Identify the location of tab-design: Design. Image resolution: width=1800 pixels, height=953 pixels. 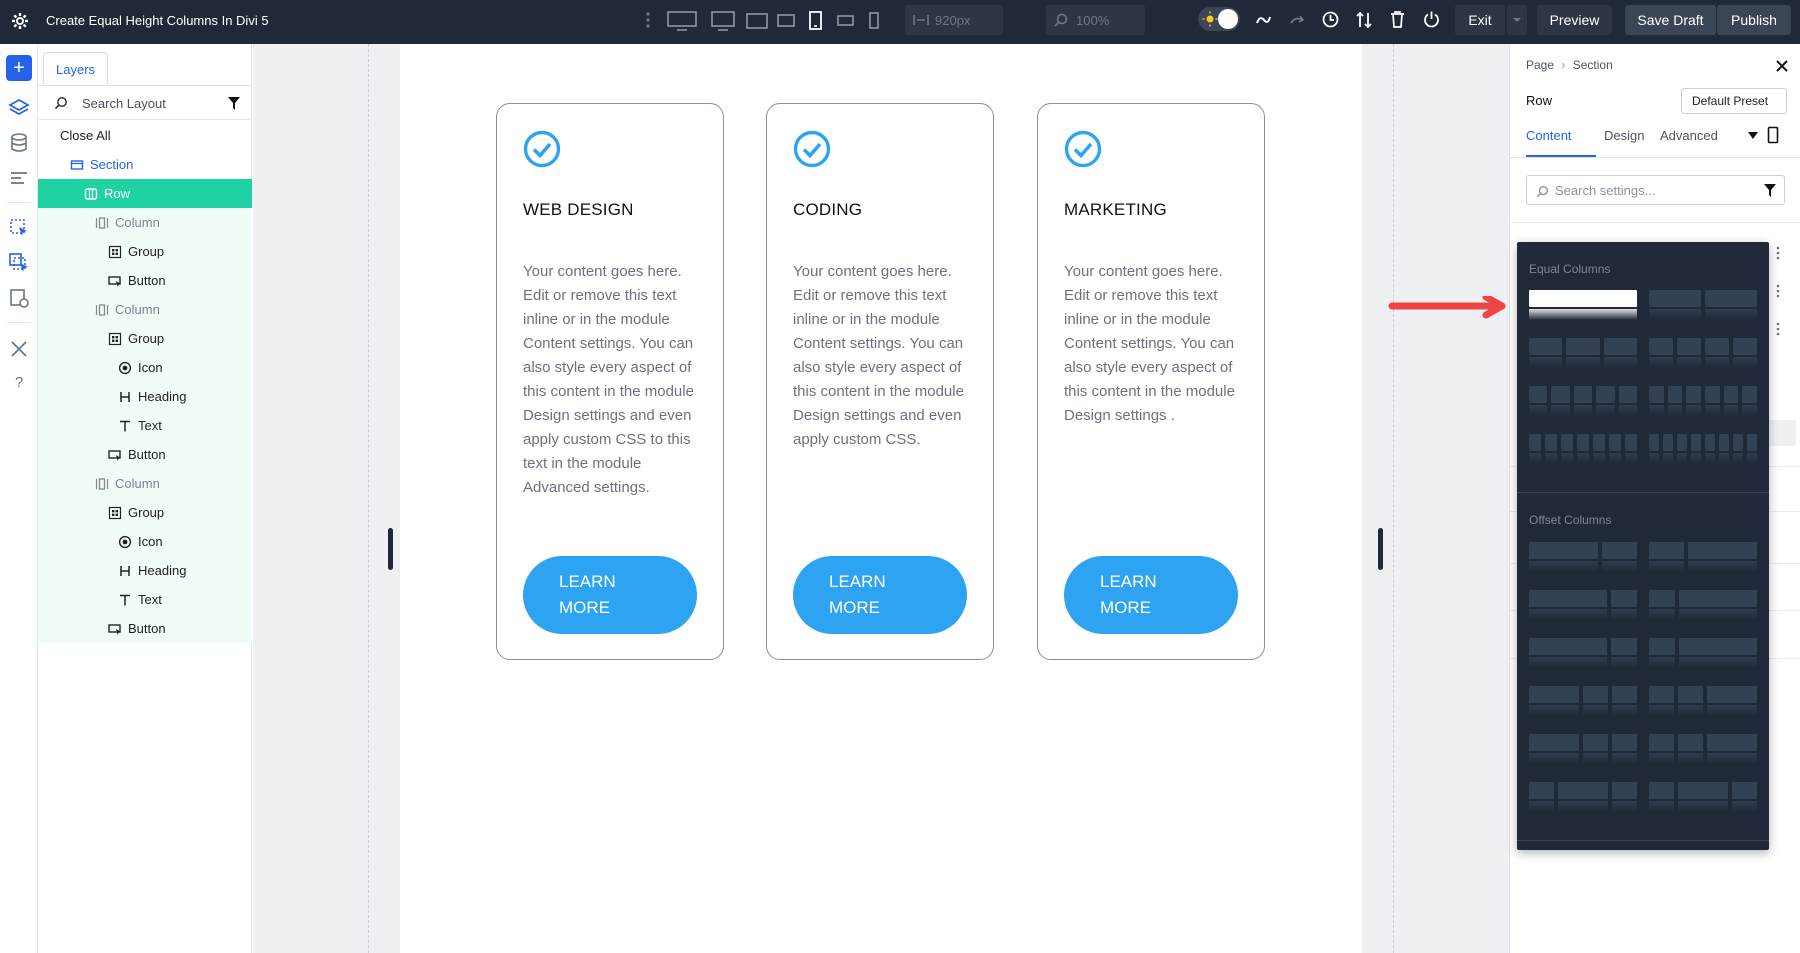
(1624, 135).